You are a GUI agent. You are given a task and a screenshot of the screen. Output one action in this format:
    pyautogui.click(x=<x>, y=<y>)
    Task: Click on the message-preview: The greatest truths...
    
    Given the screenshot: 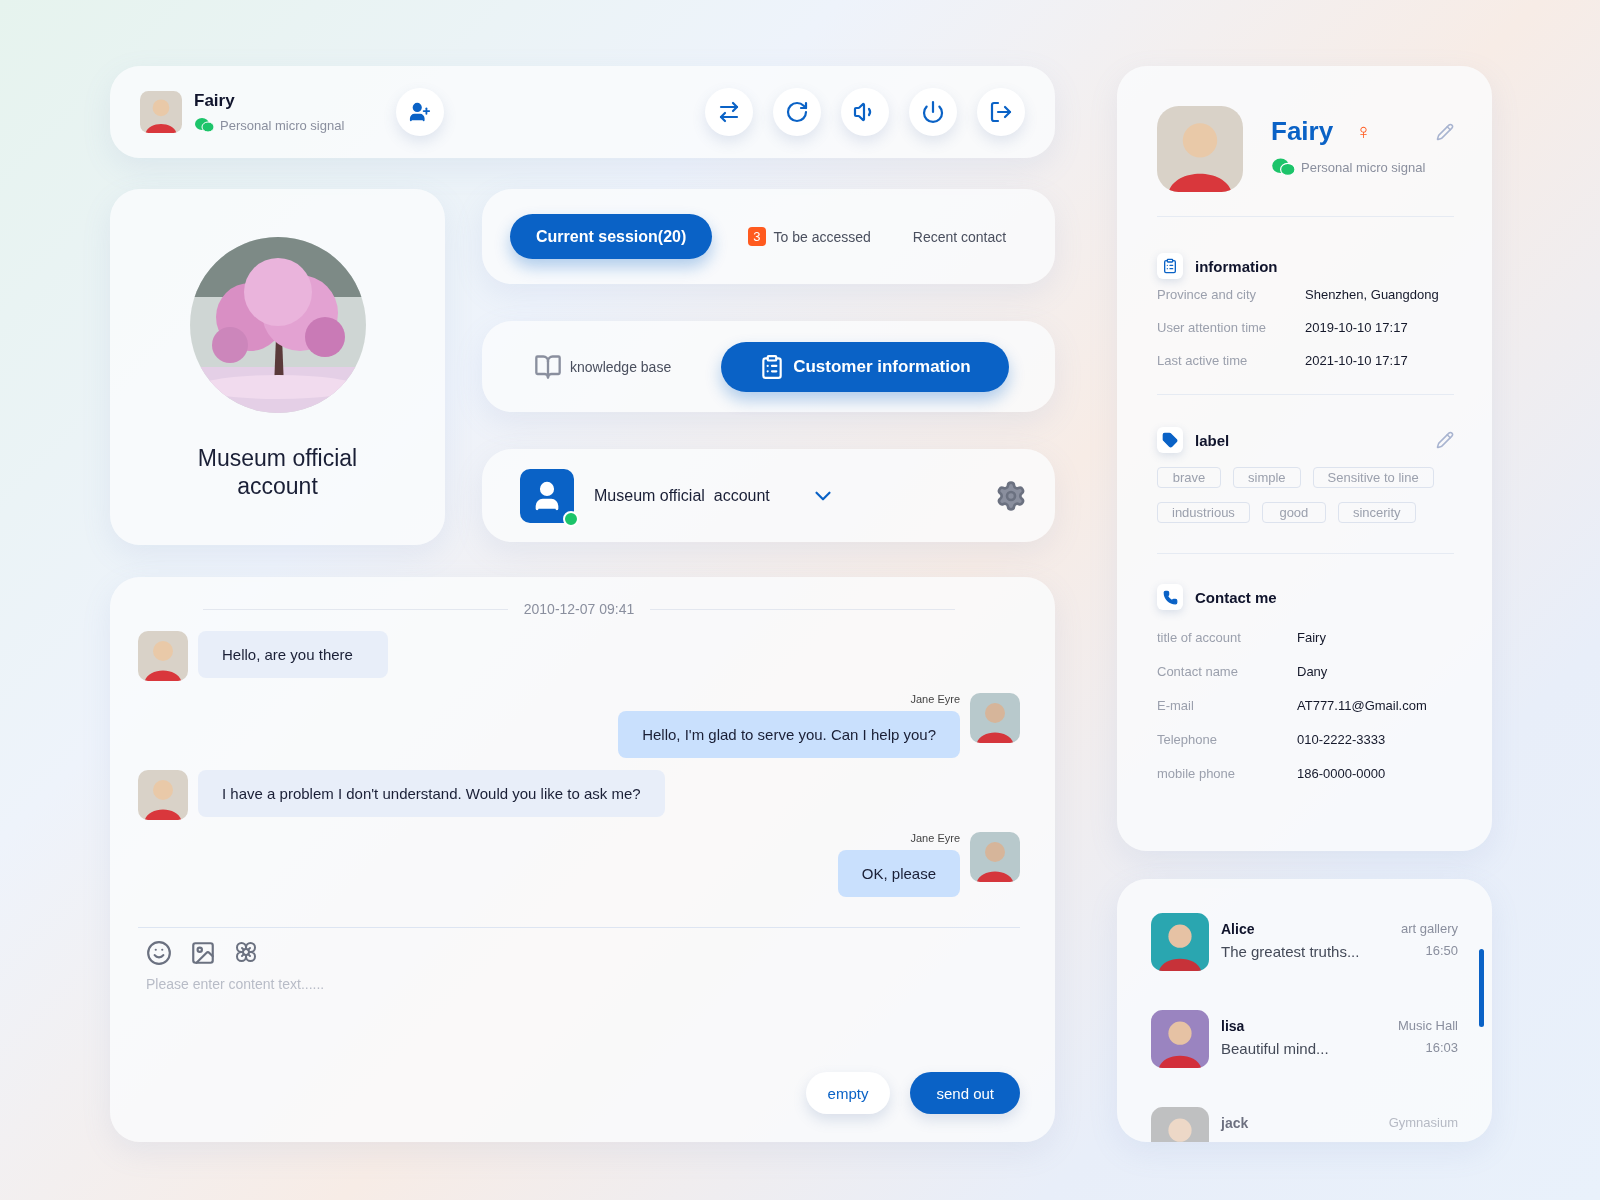 What is the action you would take?
    pyautogui.click(x=1290, y=951)
    